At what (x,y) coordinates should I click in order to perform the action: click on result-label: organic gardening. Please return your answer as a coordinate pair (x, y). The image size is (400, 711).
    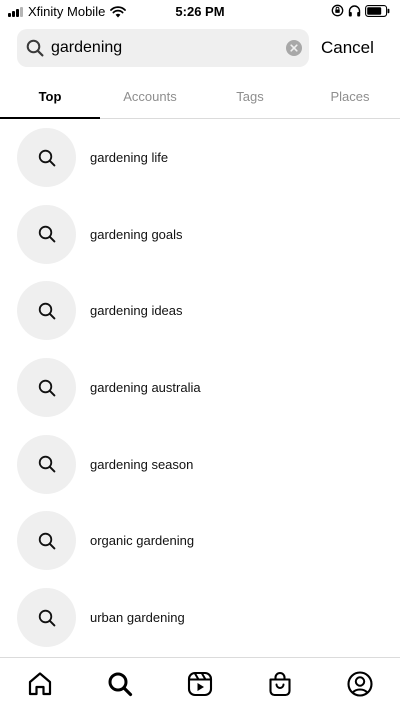
    Looking at the image, I should click on (142, 541).